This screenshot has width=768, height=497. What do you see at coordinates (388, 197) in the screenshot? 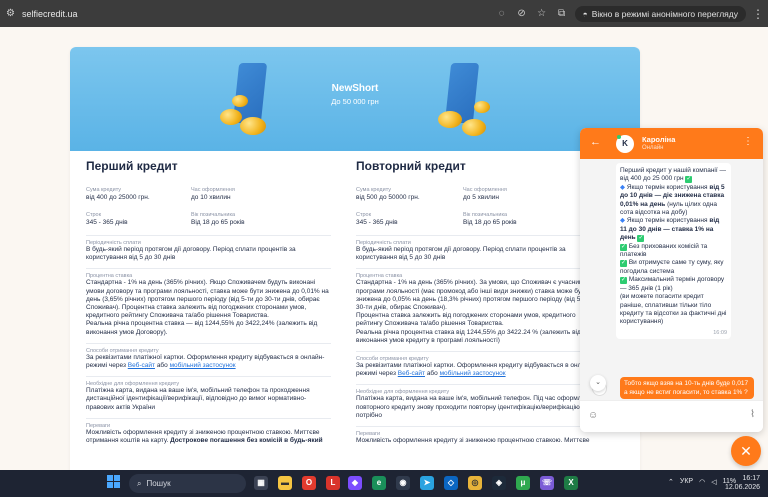
I see `amount-value: від 500 до 50000 грн.` at bounding box center [388, 197].